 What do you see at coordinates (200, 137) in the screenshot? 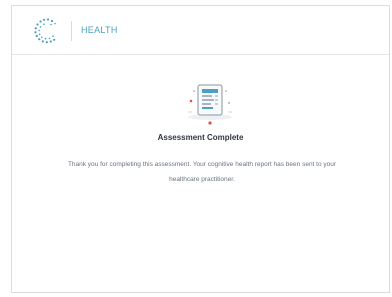
I see `page-title: Assessment Complete` at bounding box center [200, 137].